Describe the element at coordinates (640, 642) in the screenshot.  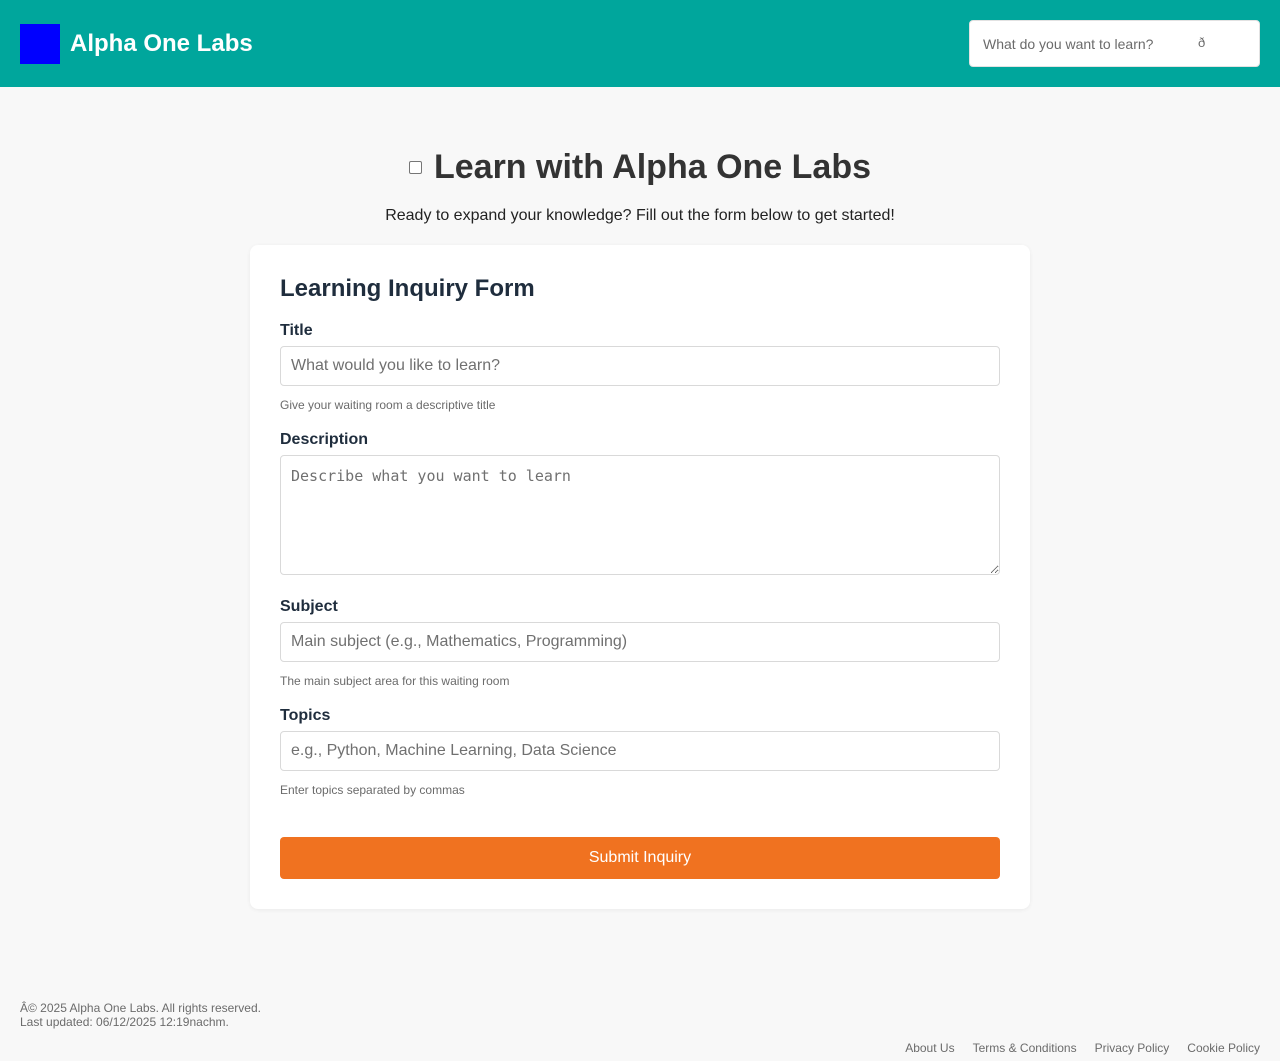
I see `subject-input` at that location.